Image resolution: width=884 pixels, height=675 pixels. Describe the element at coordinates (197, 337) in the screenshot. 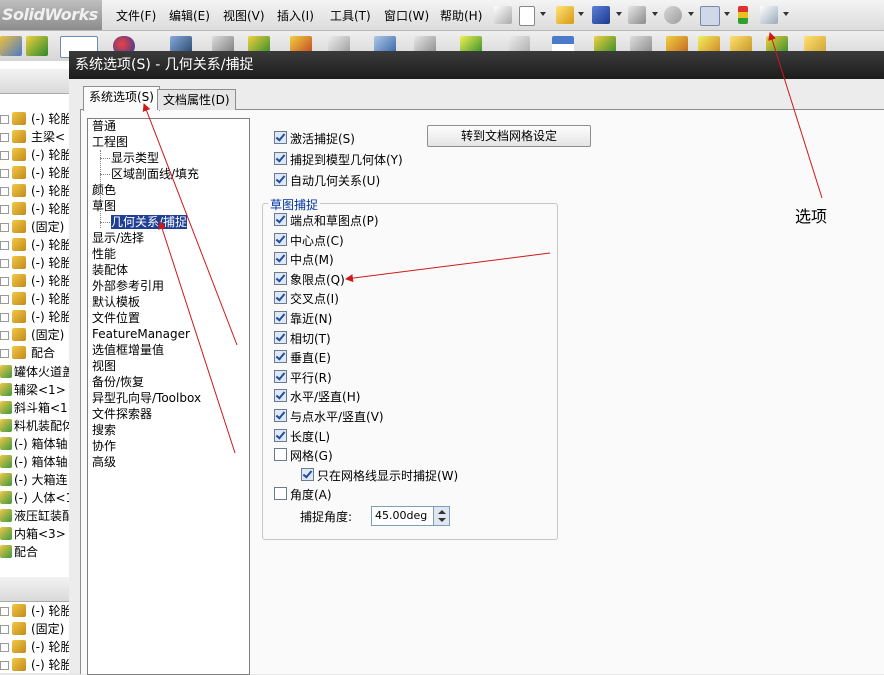

I see `arrow-to-relations-snaps` at that location.